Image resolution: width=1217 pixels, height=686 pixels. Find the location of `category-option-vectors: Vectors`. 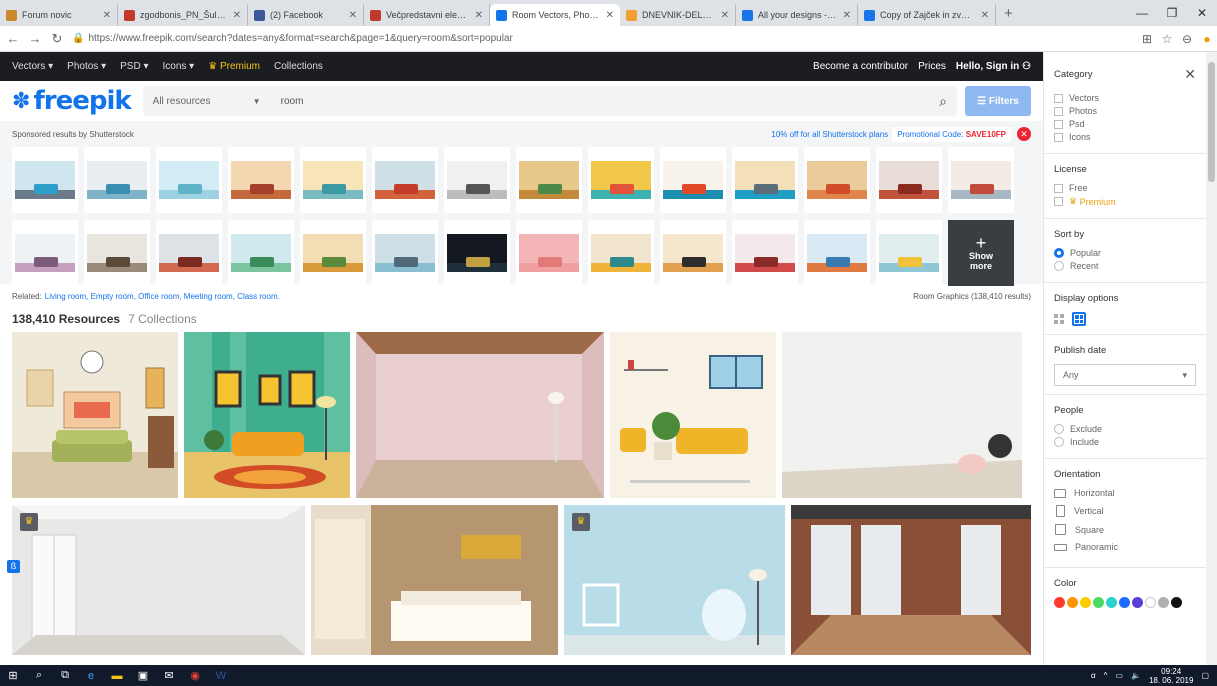

category-option-vectors: Vectors is located at coordinates (1125, 98).